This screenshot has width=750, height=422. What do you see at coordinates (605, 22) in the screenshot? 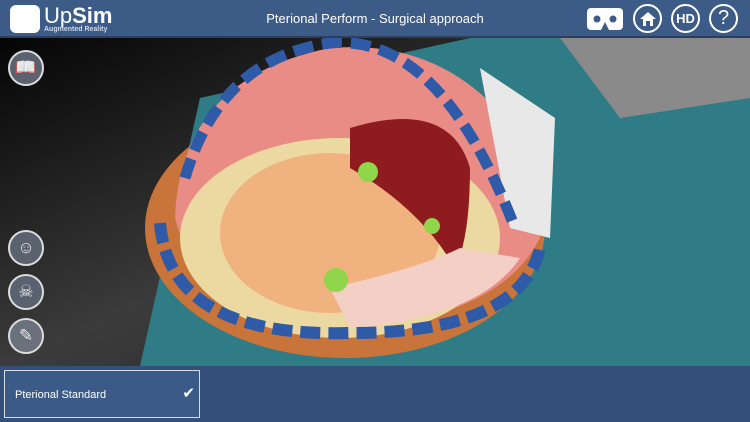
I see `vr-headset-icon` at bounding box center [605, 22].